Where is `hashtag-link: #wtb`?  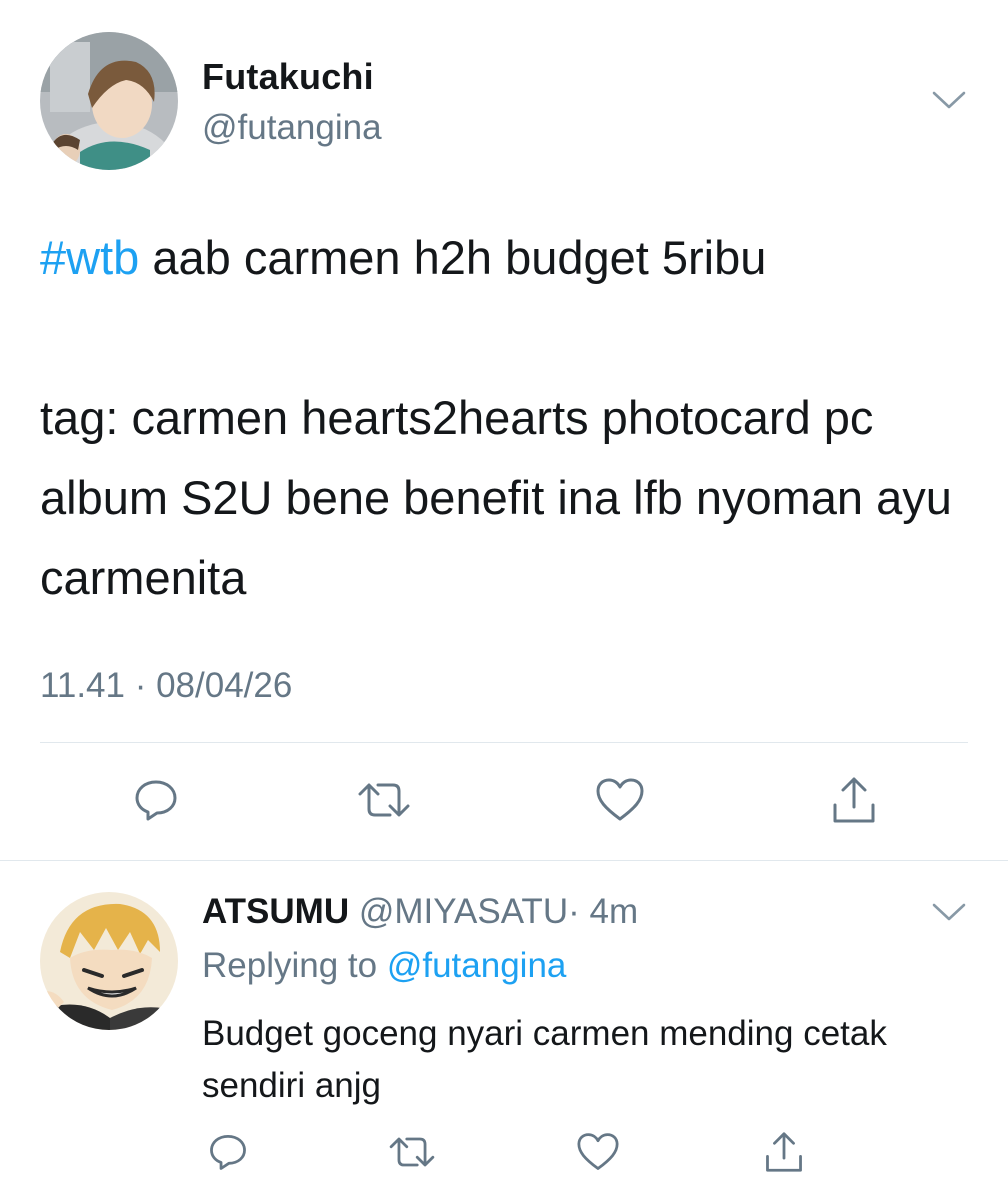
hashtag-link: #wtb is located at coordinates (89, 257).